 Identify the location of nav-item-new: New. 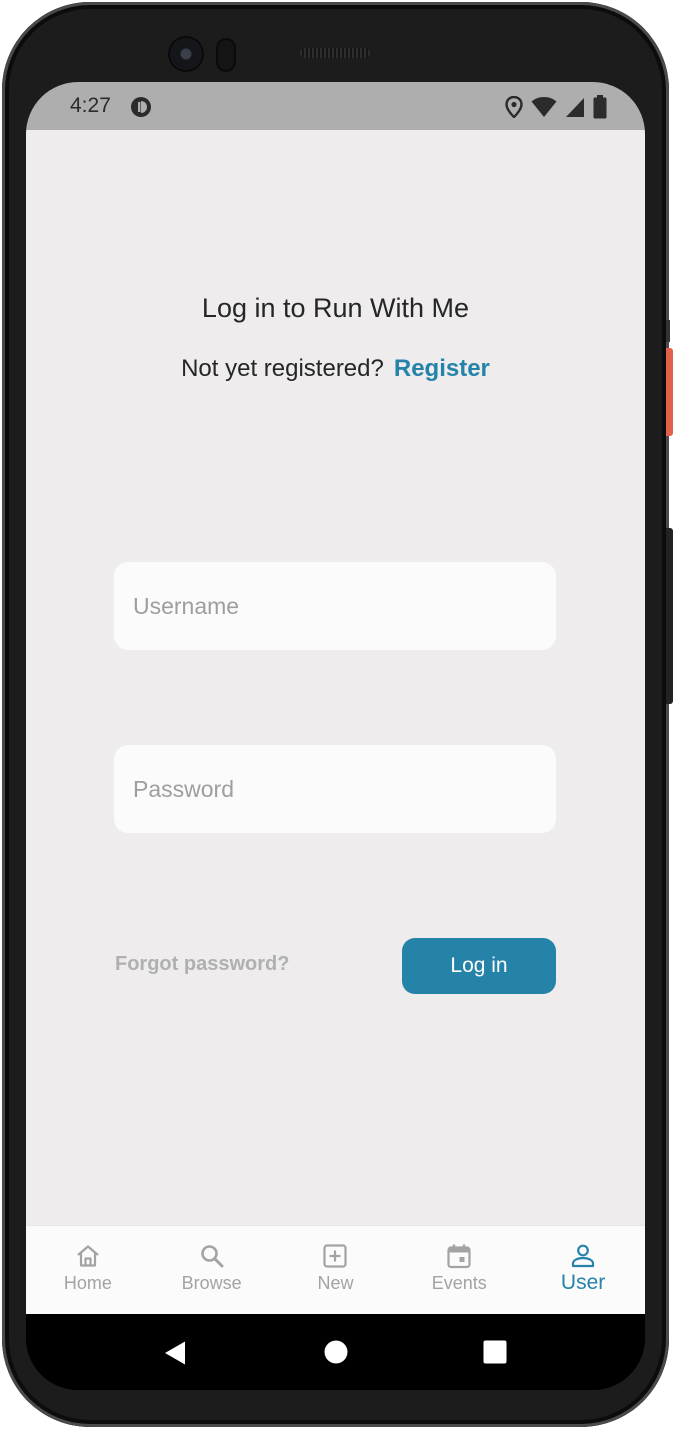
(336, 1270).